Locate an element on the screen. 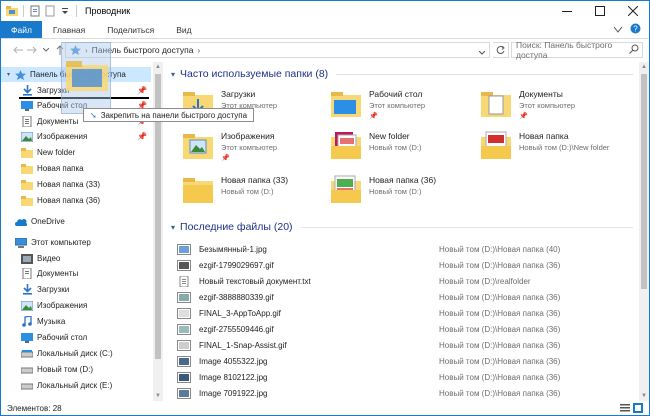 This screenshot has width=650, height=416. nav-item-onedrive: OneDrive is located at coordinates (76, 221).